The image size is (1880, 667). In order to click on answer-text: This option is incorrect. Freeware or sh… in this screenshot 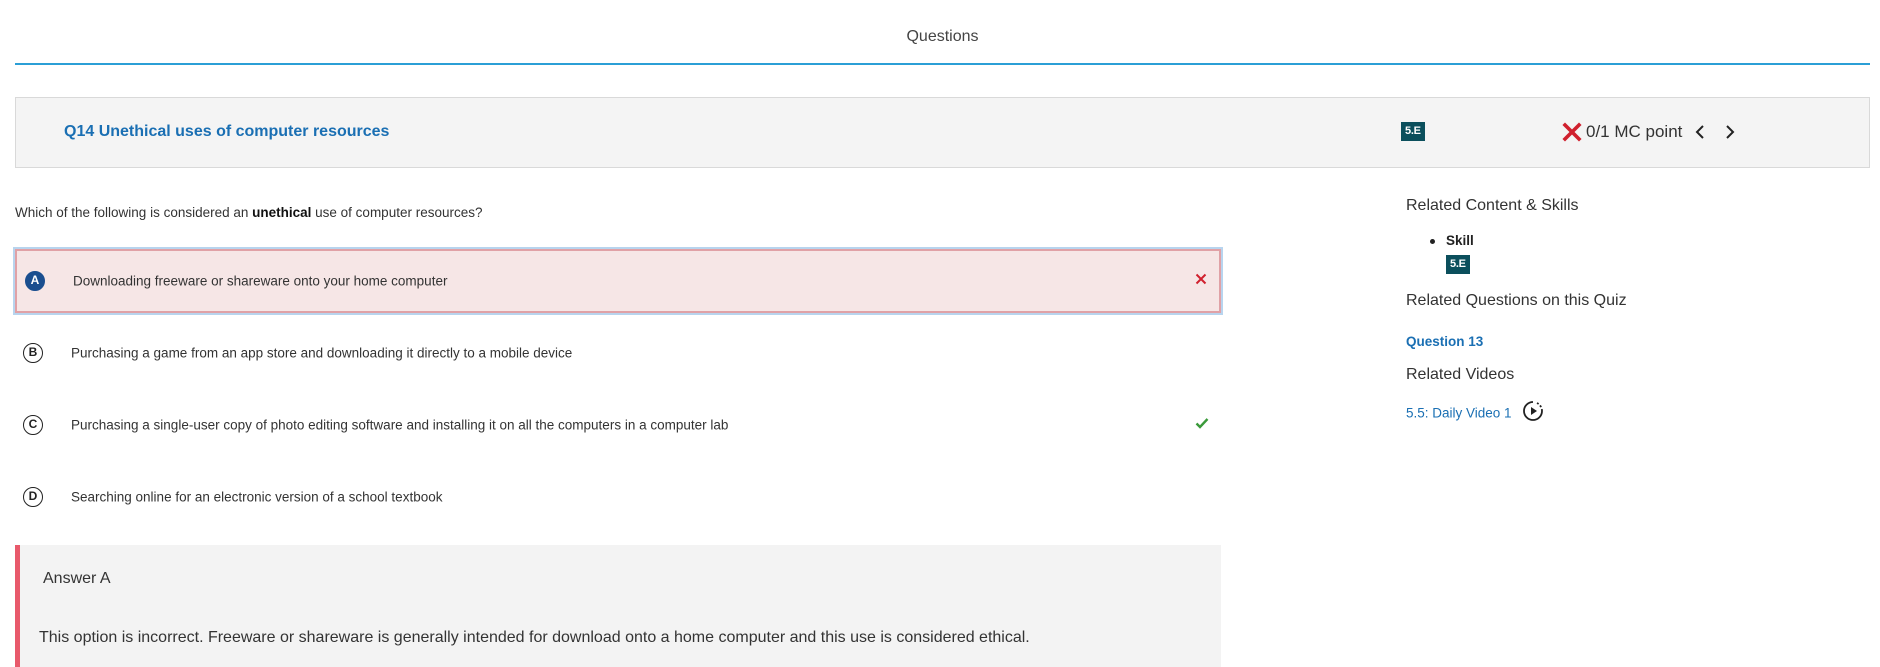, I will do `click(534, 637)`.